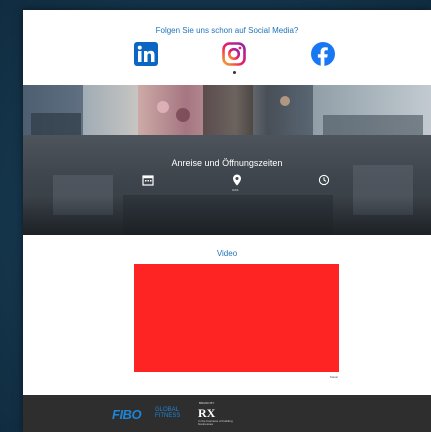 This screenshot has height=432, width=431. I want to click on location-caption: OAS, so click(235, 190).